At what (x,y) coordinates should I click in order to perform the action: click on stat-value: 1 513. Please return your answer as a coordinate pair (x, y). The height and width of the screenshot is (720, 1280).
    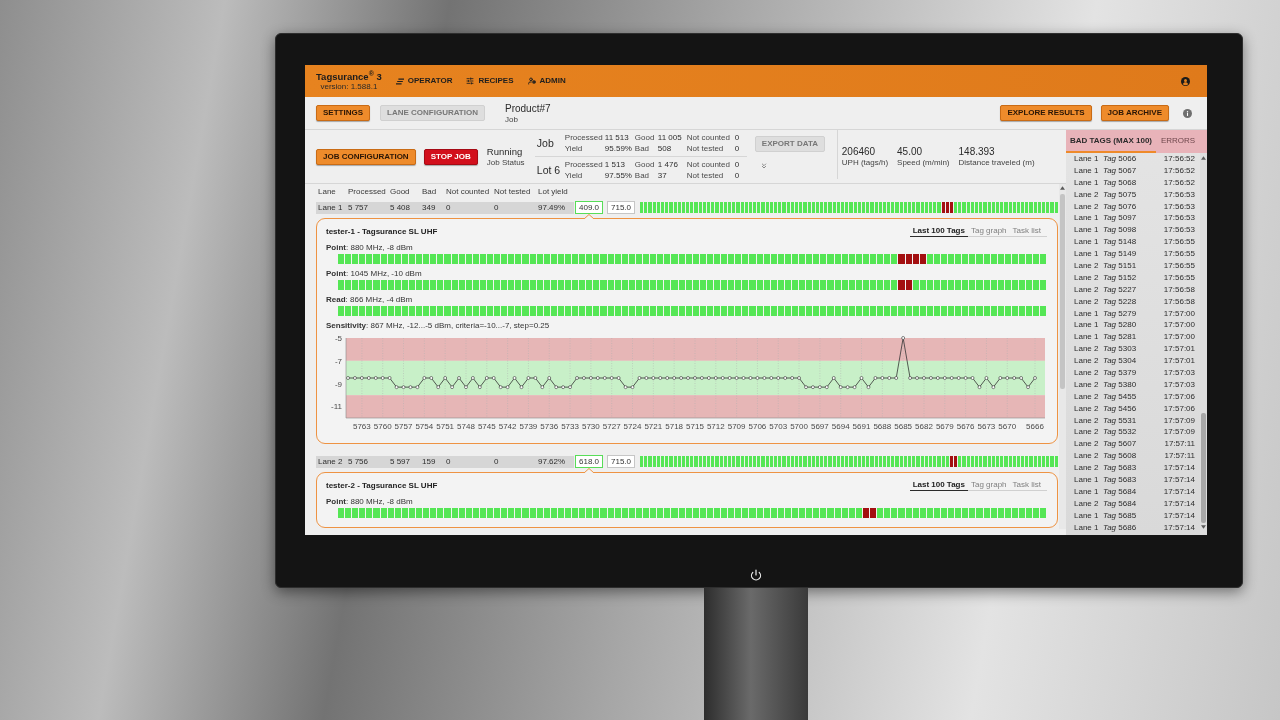
    Looking at the image, I should click on (615, 164).